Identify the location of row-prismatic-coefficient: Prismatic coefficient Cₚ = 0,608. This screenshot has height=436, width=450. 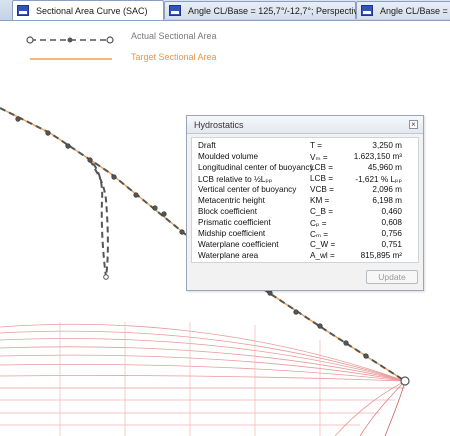
(305, 223).